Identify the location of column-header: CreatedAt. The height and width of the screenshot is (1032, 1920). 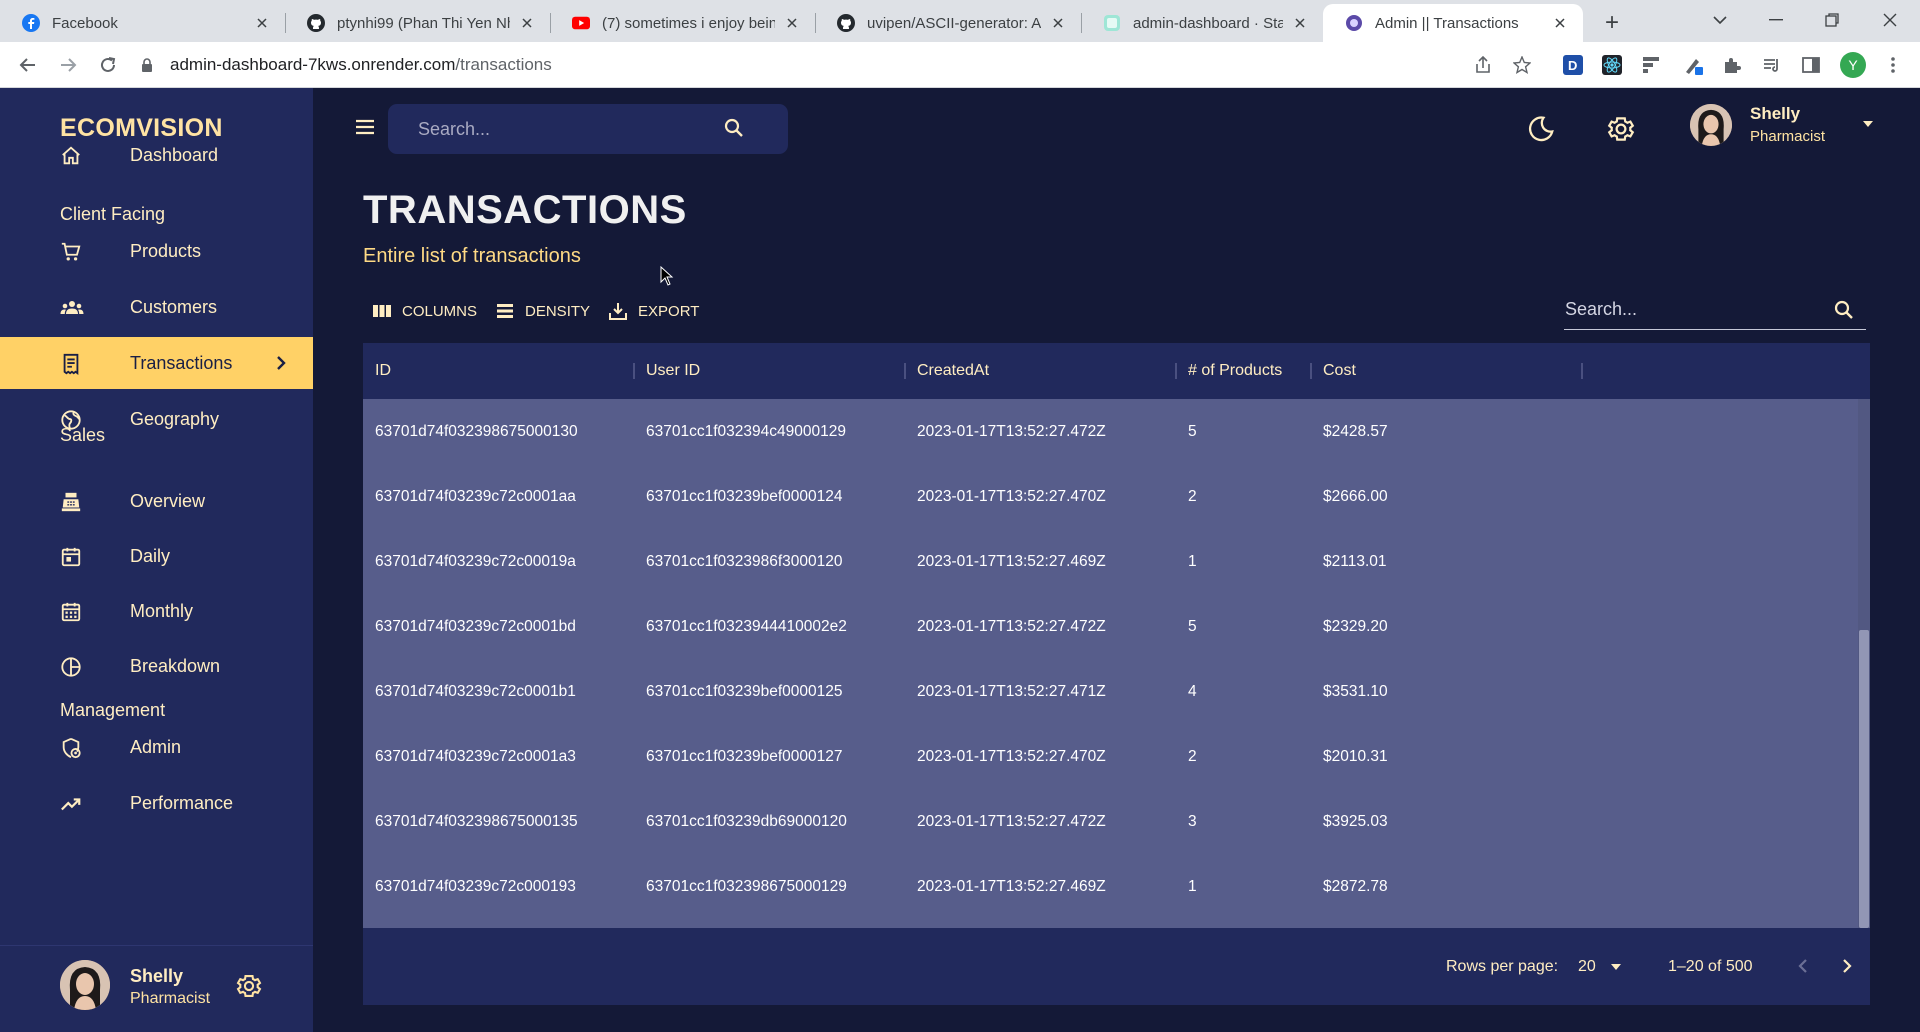
(947, 371).